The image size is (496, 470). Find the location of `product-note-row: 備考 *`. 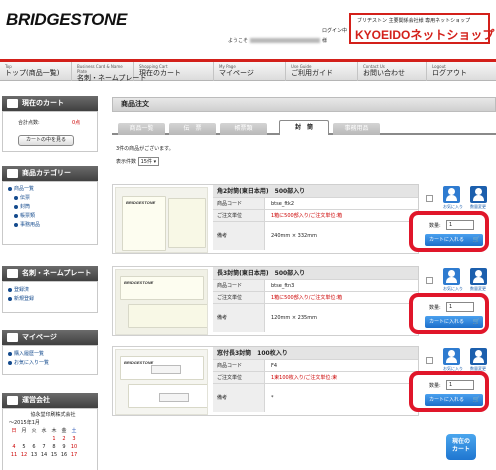

product-note-row: 備考 * is located at coordinates (315, 398).